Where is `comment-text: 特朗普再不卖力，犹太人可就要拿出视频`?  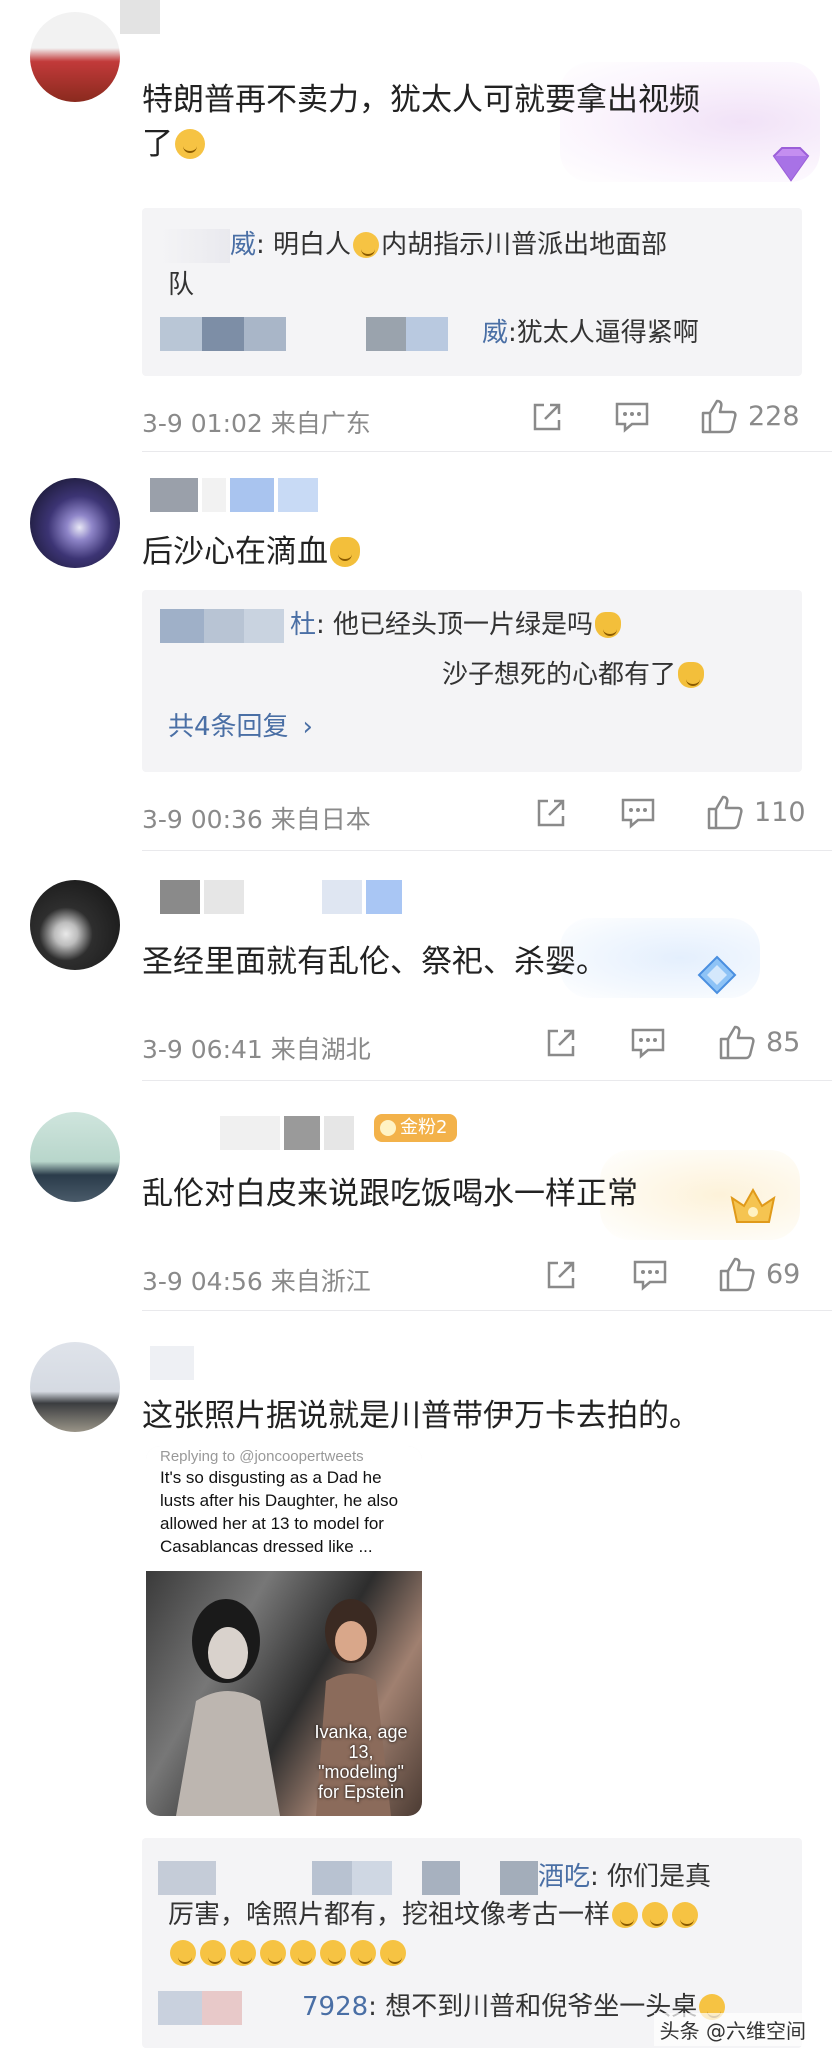 comment-text: 特朗普再不卖力，犹太人可就要拿出视频 is located at coordinates (421, 100).